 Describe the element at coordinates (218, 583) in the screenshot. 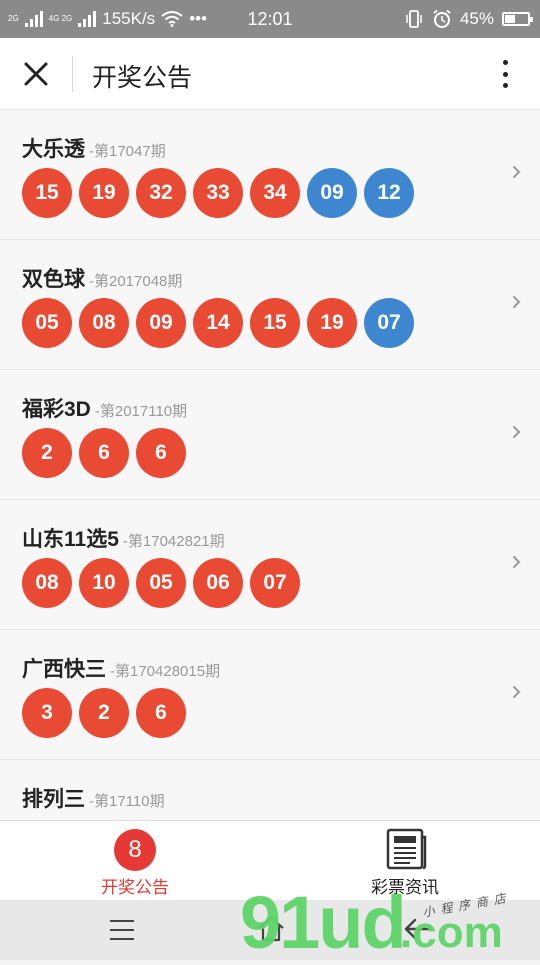

I see `red-ball: 06` at that location.